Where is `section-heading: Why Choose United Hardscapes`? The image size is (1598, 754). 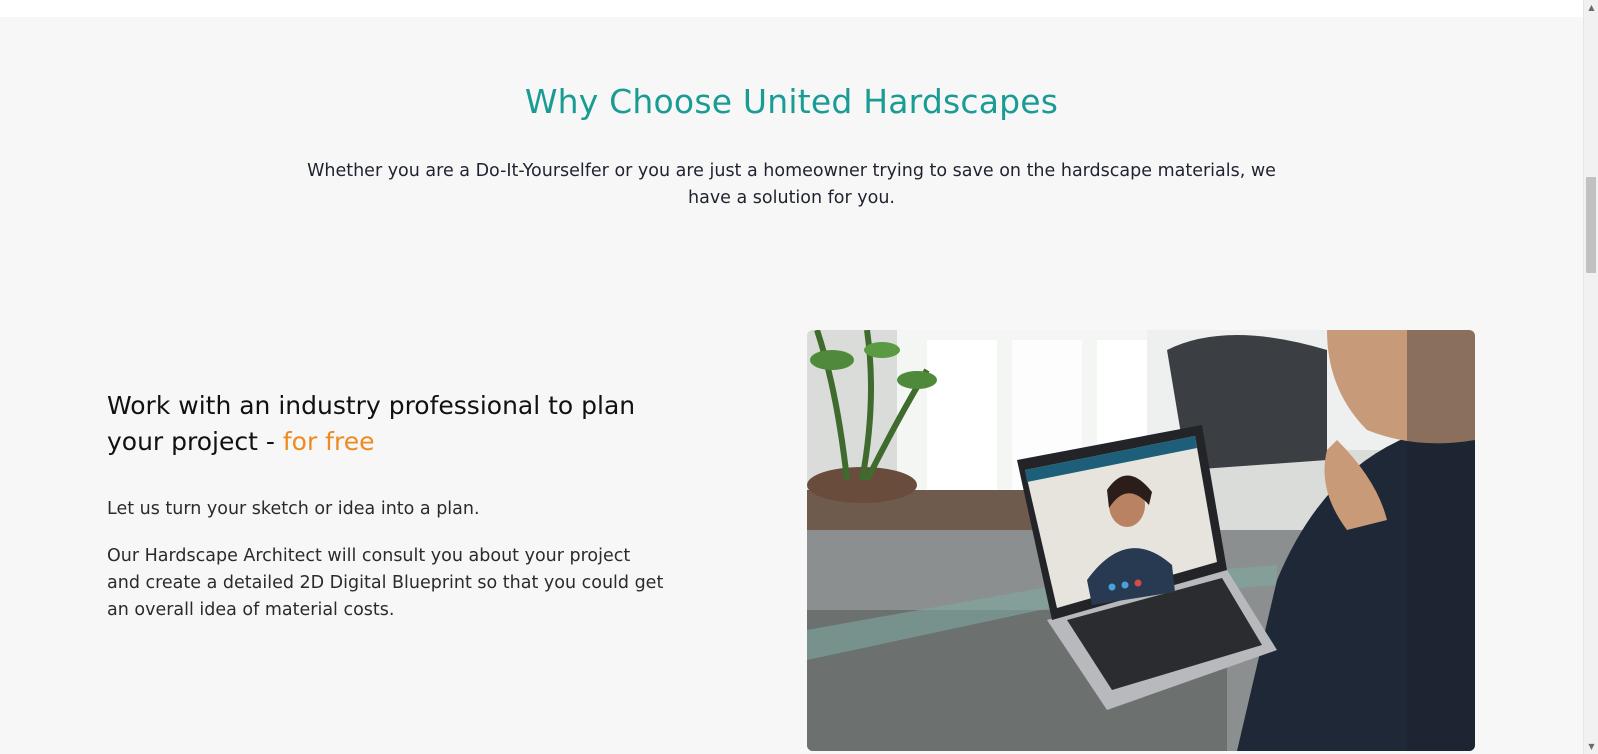 section-heading: Why Choose United Hardscapes is located at coordinates (791, 101).